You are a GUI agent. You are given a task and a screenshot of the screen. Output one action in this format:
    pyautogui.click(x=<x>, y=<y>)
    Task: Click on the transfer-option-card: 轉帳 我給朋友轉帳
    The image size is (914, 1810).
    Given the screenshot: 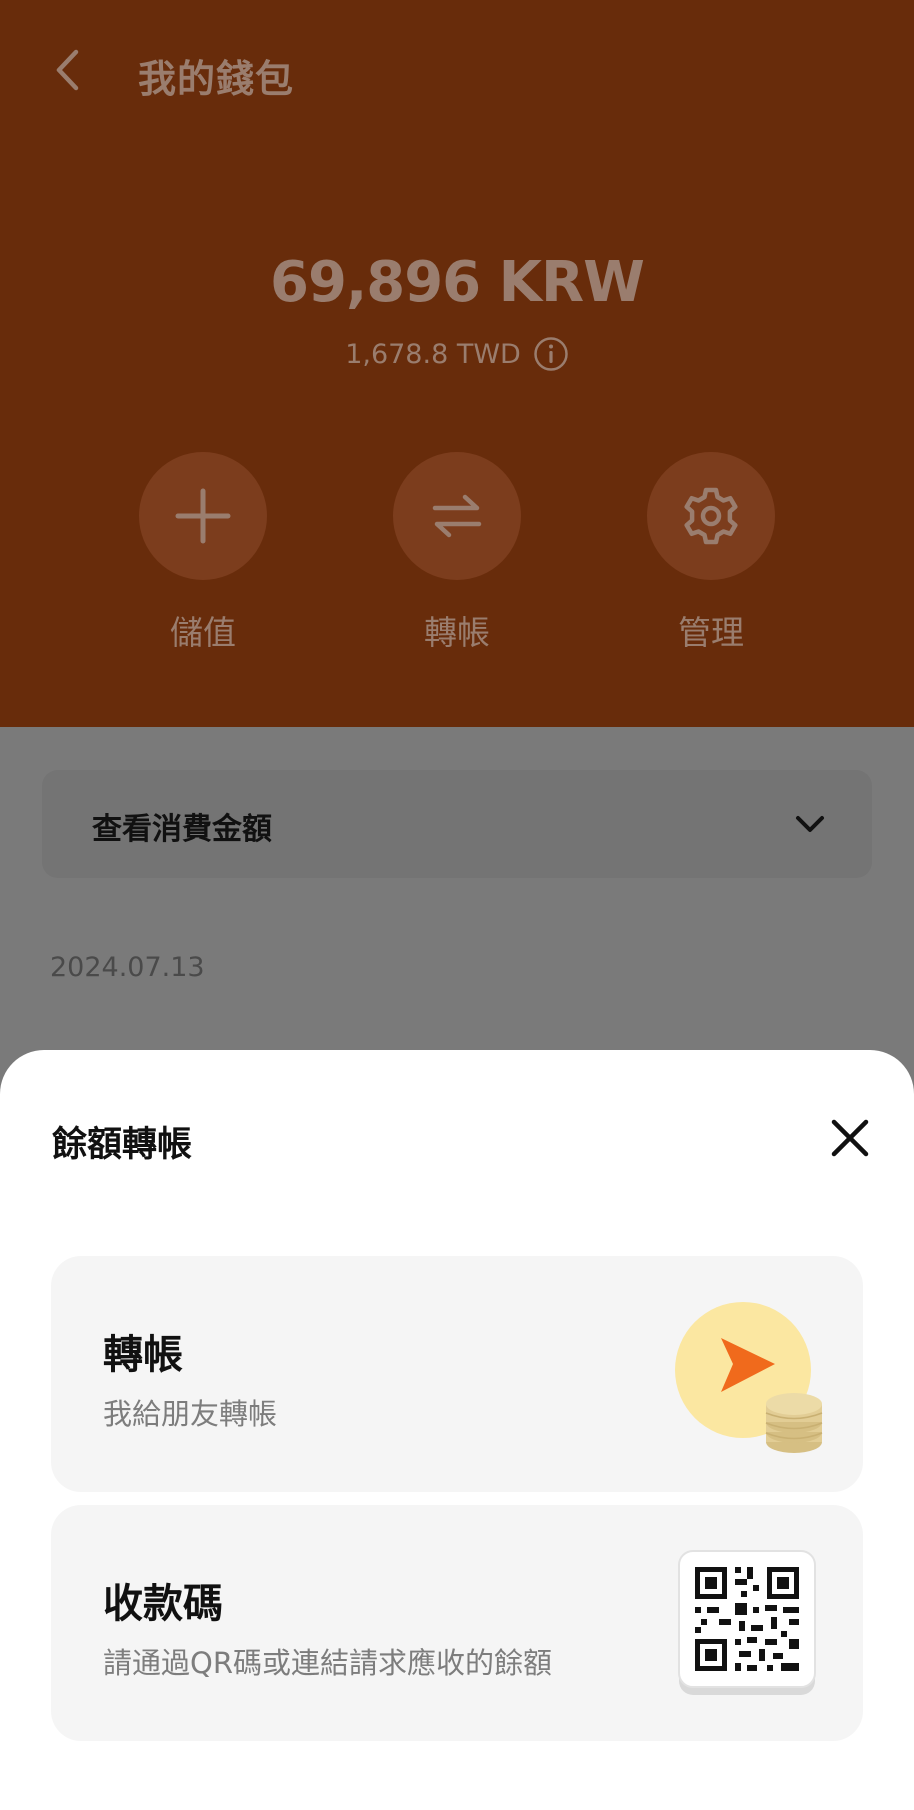 What is the action you would take?
    pyautogui.click(x=457, y=1374)
    